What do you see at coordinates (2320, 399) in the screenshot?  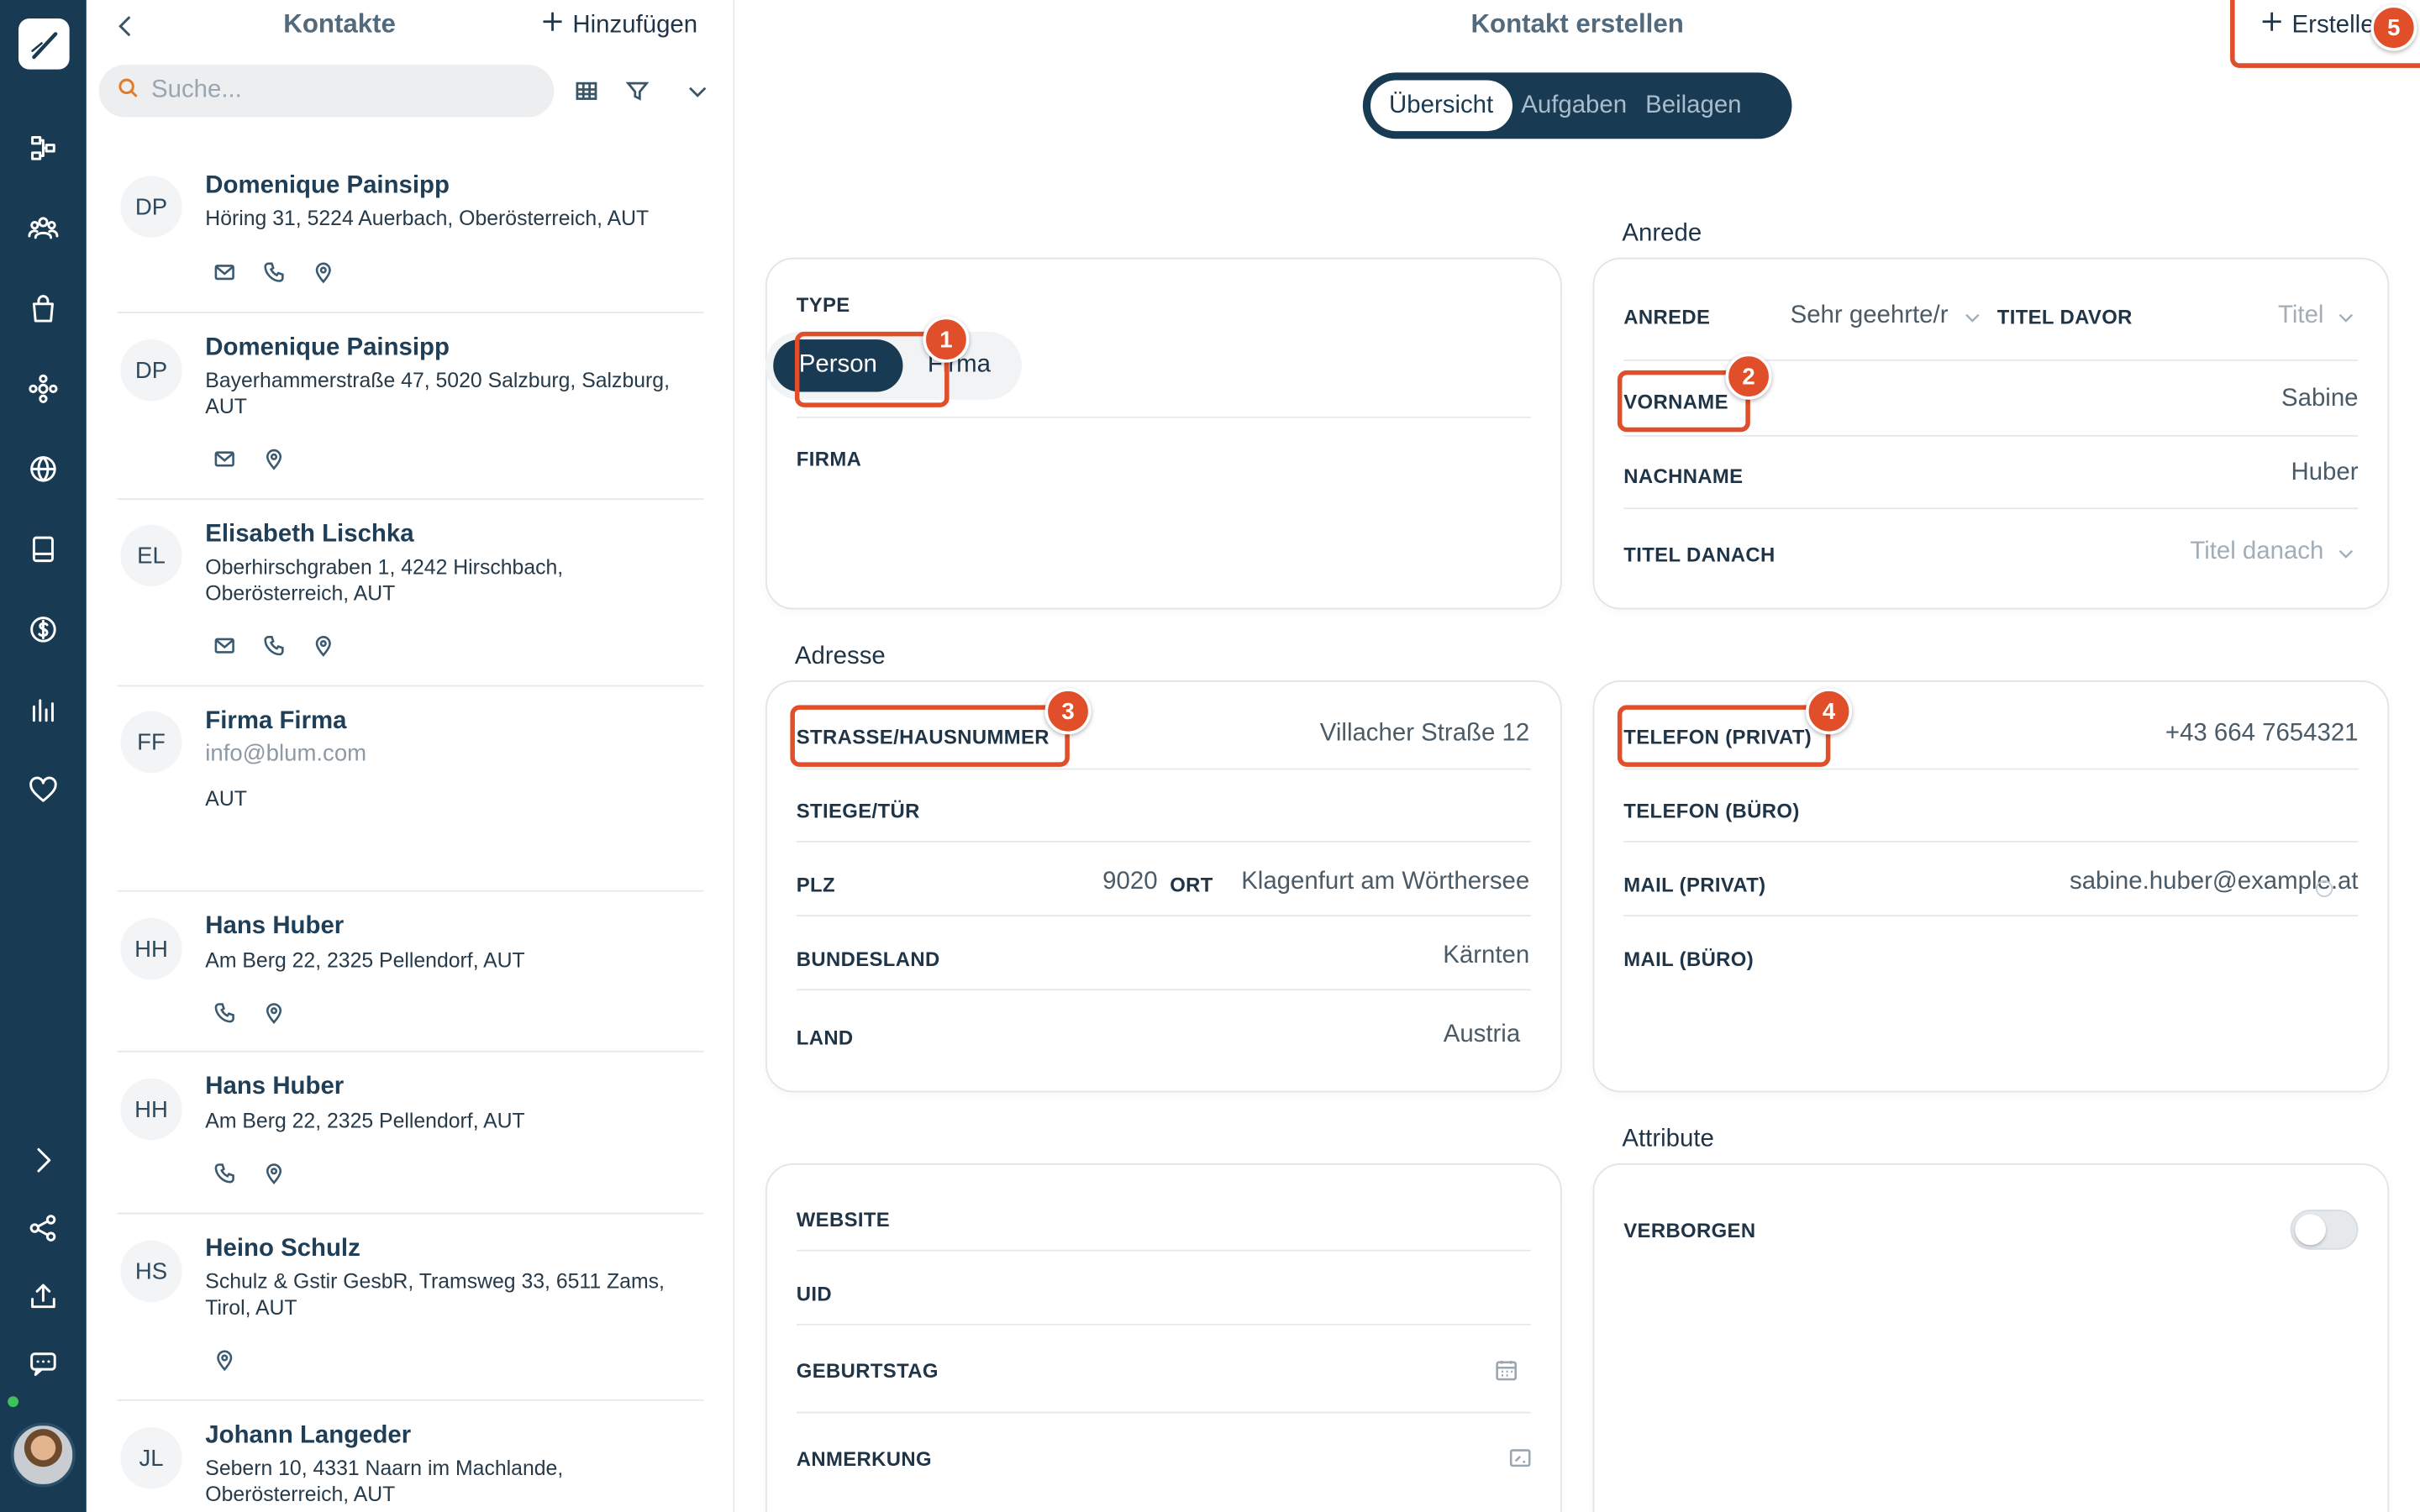 I see `vorname-field: Sabine` at bounding box center [2320, 399].